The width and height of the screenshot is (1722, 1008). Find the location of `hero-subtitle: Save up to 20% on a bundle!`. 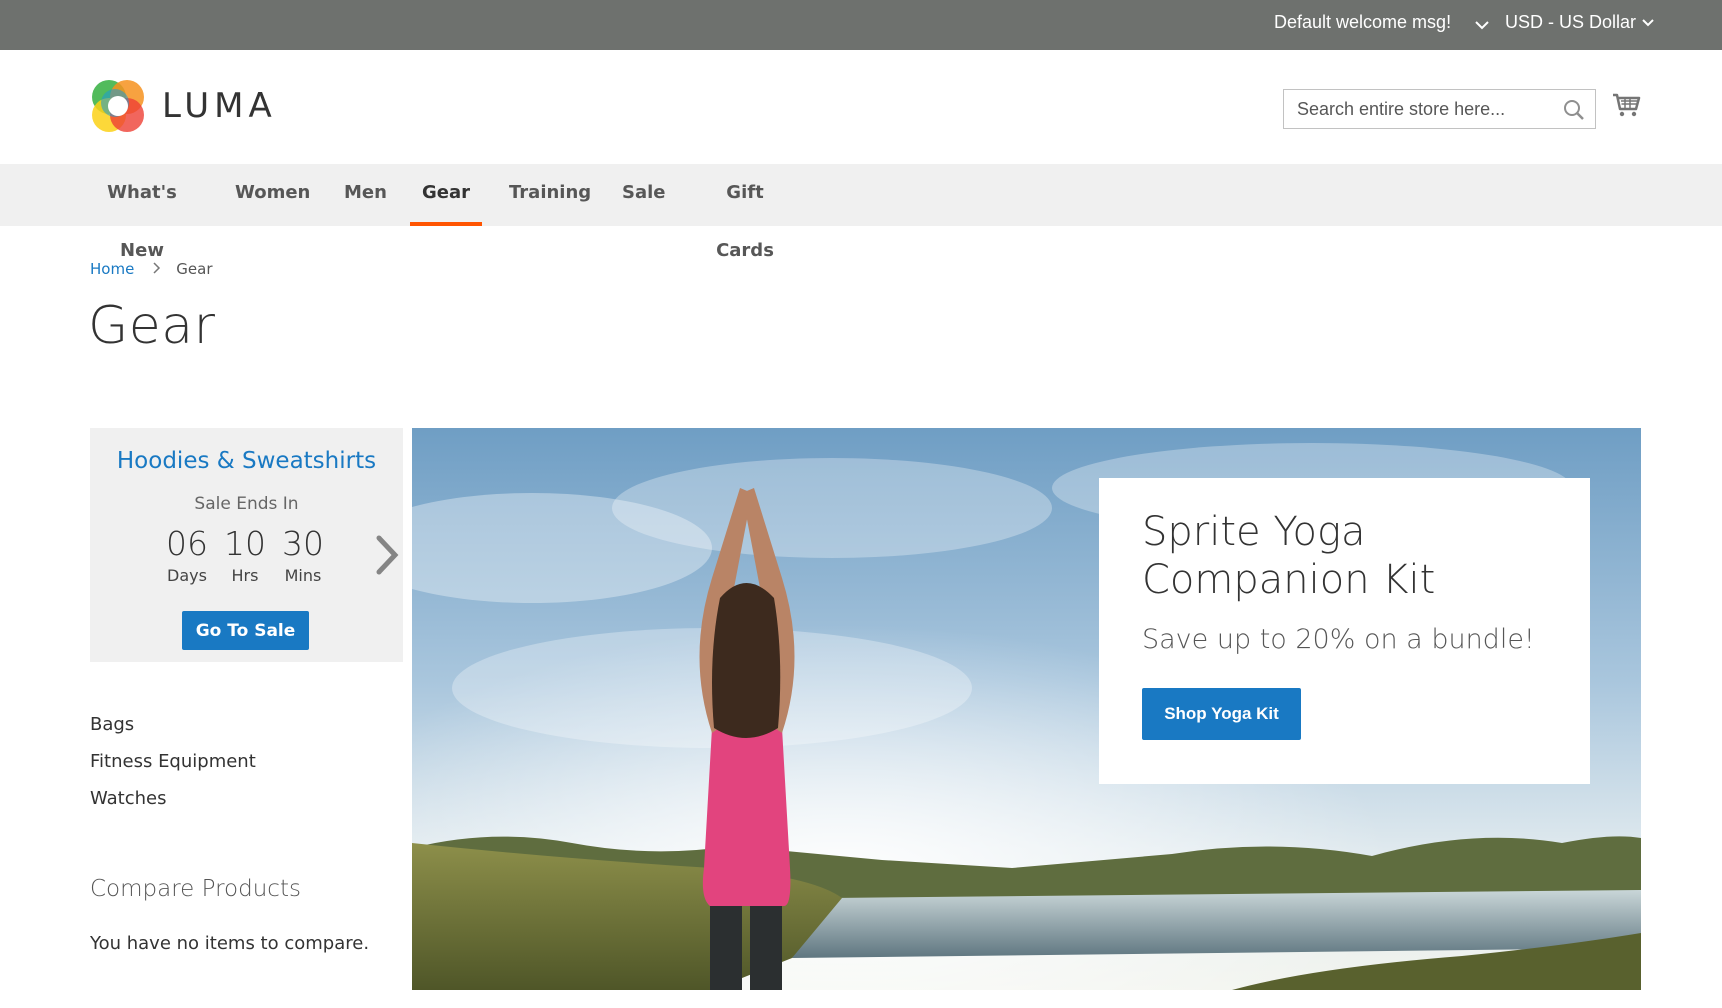

hero-subtitle: Save up to 20% on a bundle! is located at coordinates (1338, 639).